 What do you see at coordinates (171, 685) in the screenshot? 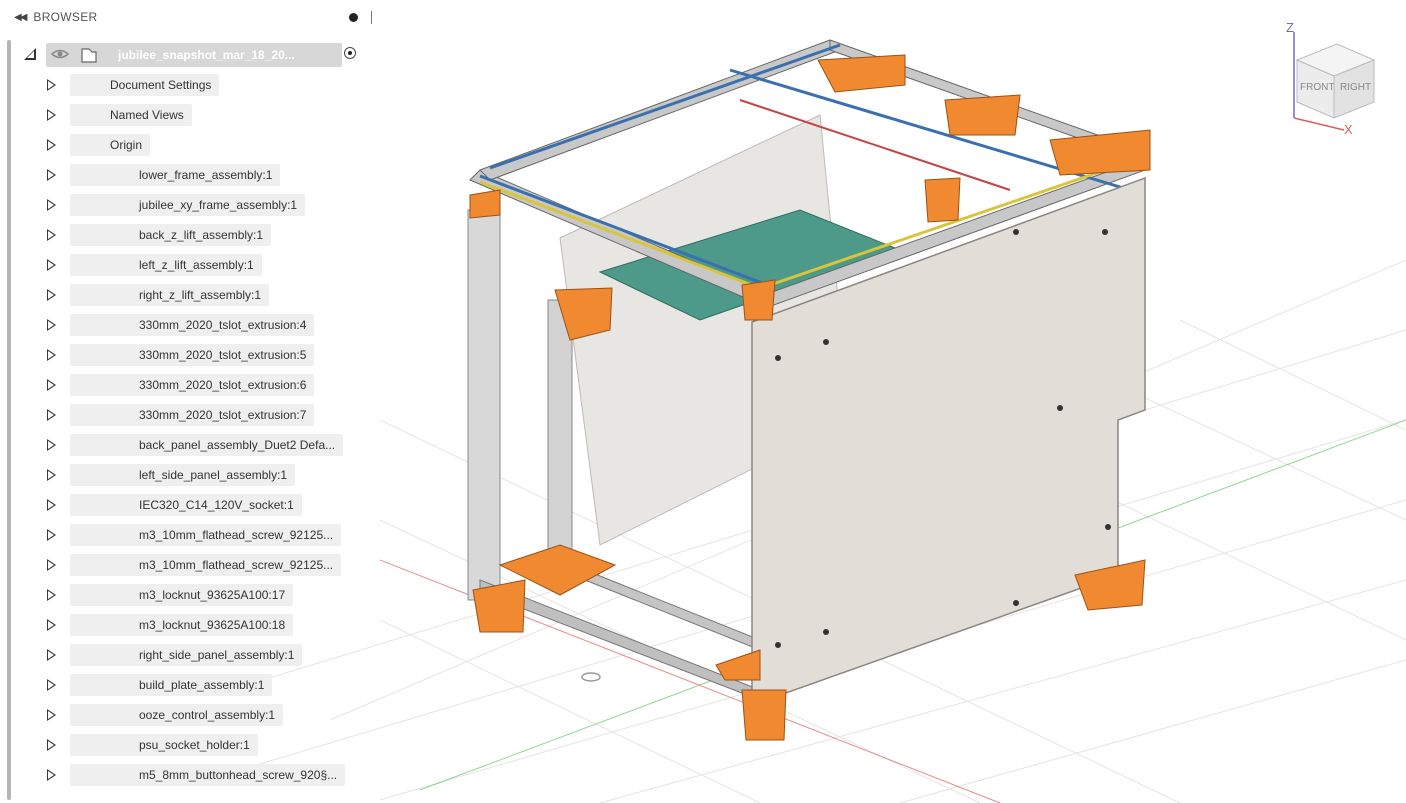
I see `tree-item-label: build_plate_assembly:1` at bounding box center [171, 685].